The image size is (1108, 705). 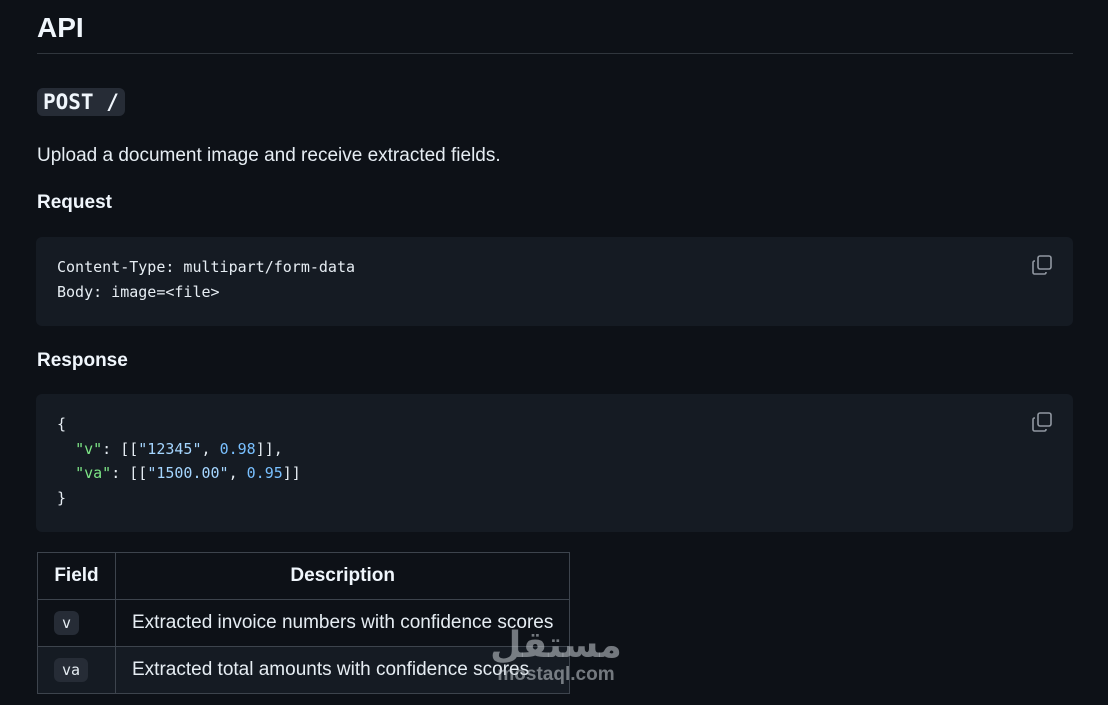 I want to click on field-cell: va, so click(x=76, y=670).